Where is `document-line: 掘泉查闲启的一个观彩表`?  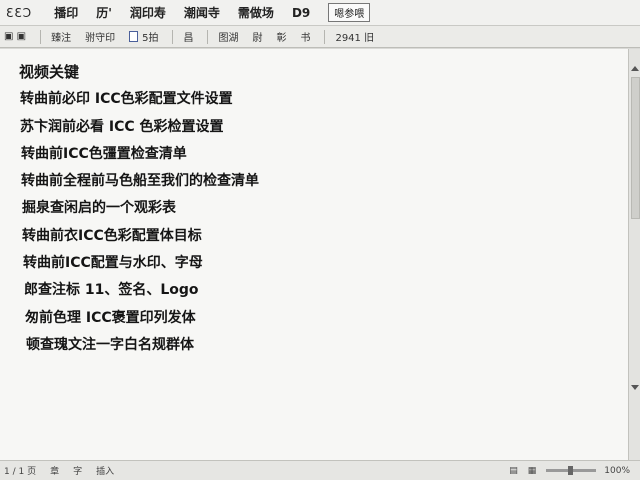
document-line: 掘泉查闲启的一个观彩表 is located at coordinates (99, 208).